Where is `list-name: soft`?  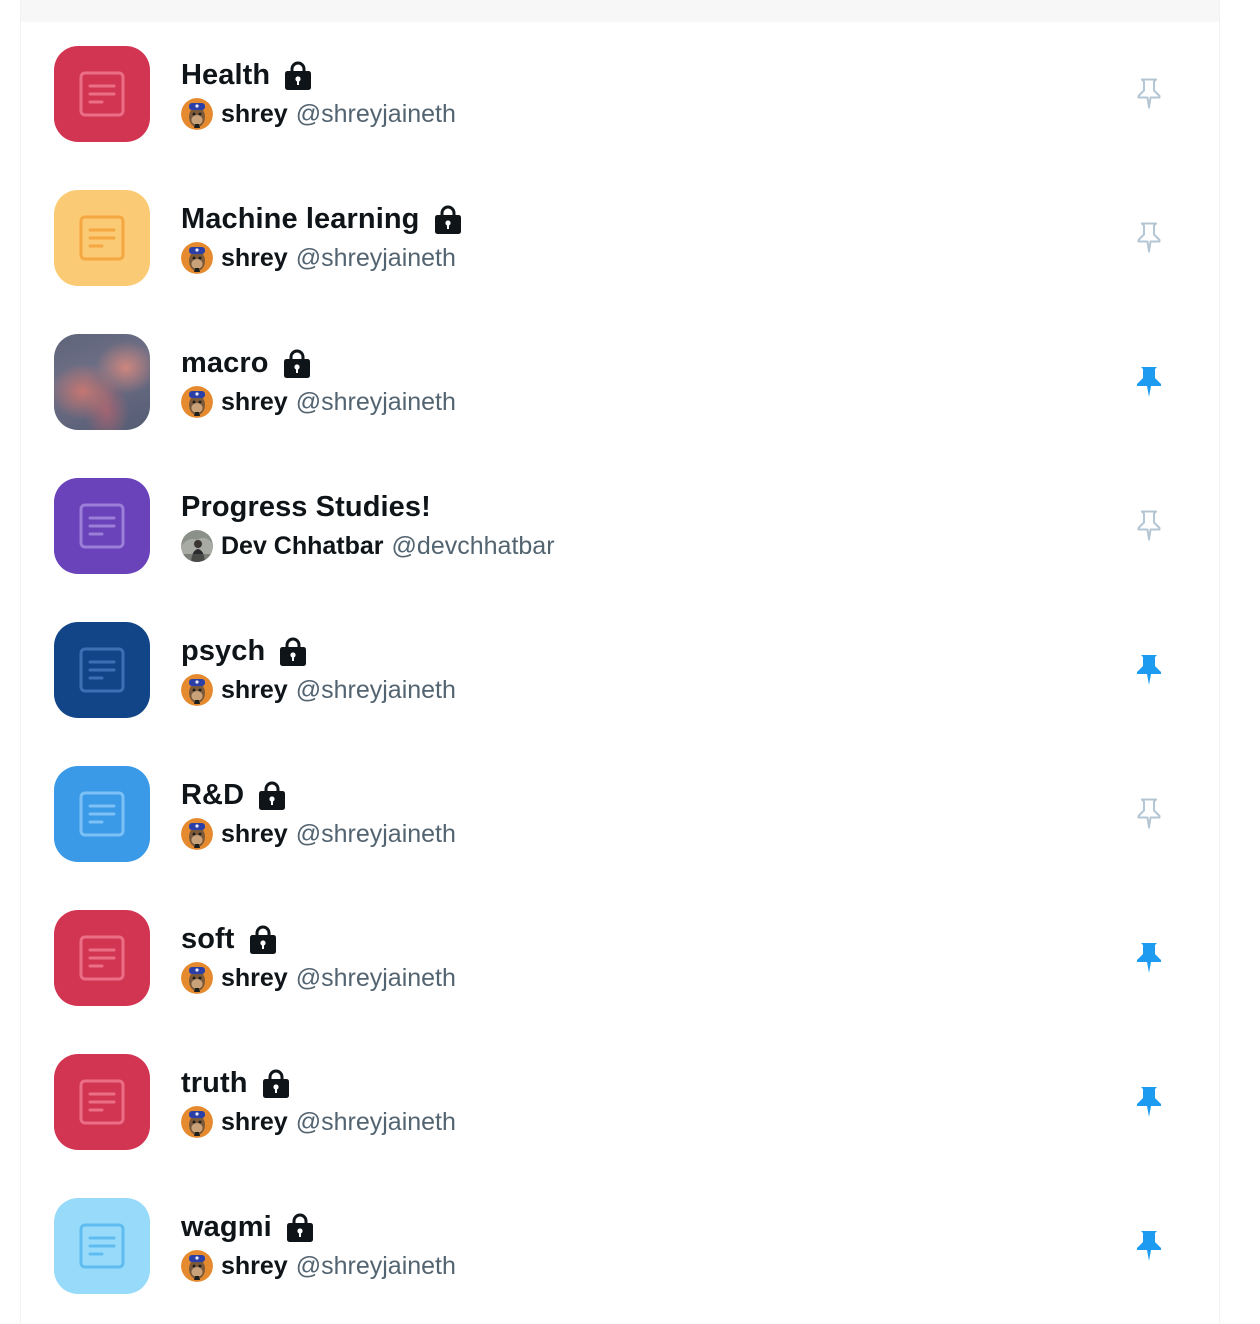 list-name: soft is located at coordinates (208, 938).